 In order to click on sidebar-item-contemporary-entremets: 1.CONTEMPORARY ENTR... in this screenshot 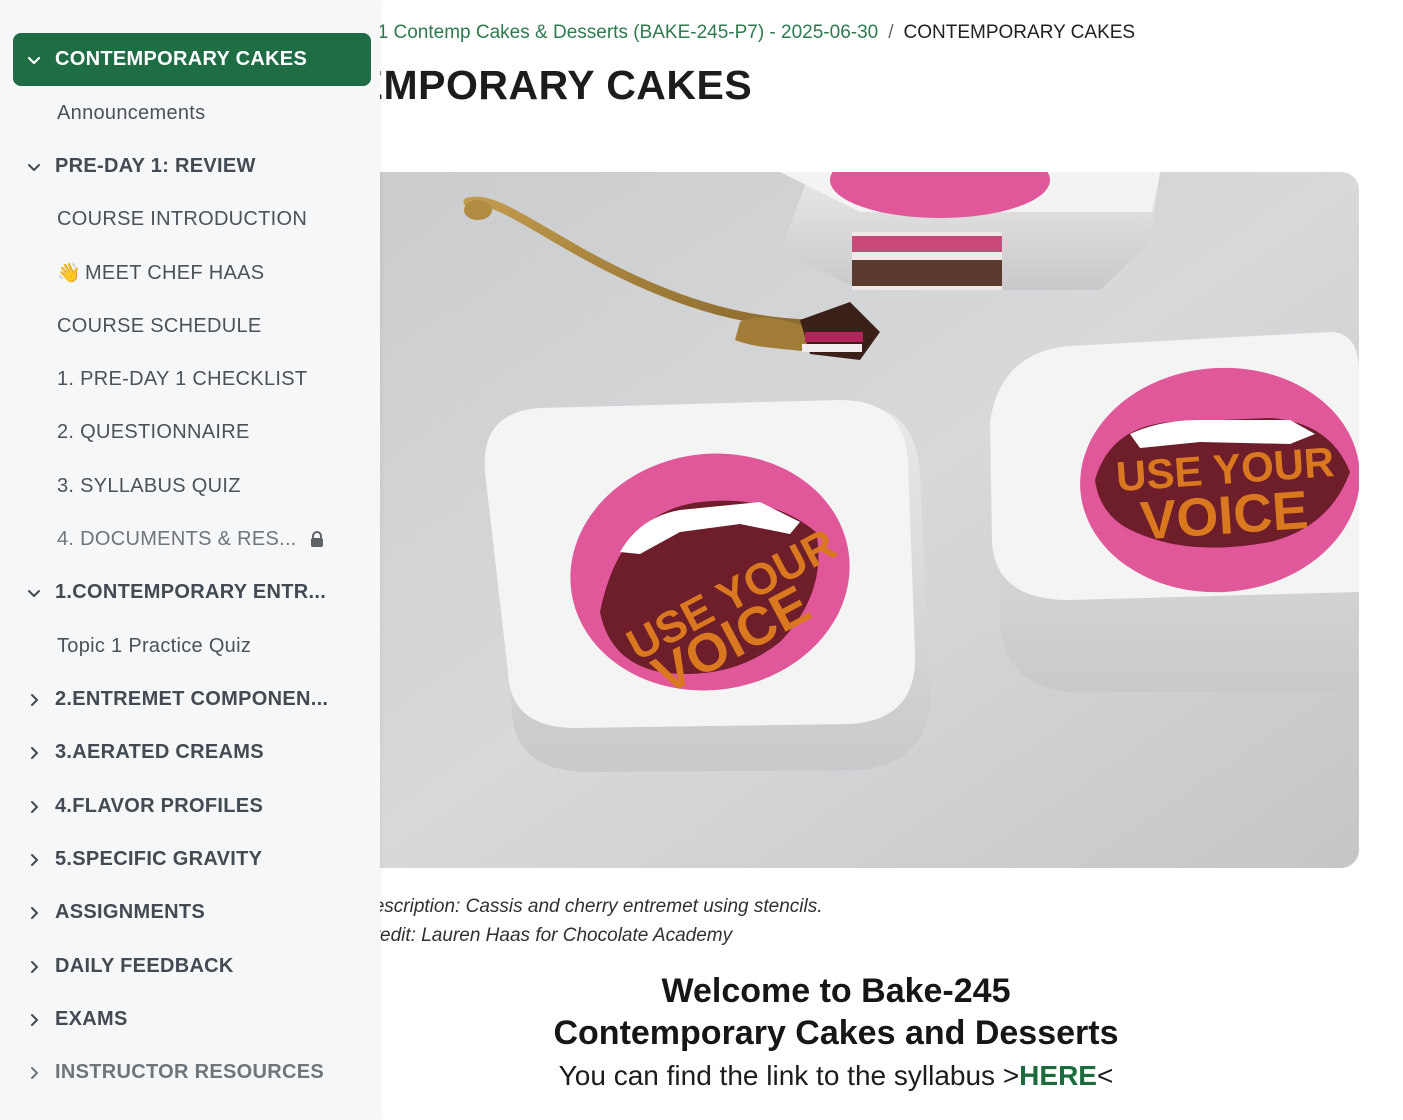, I will do `click(190, 592)`.